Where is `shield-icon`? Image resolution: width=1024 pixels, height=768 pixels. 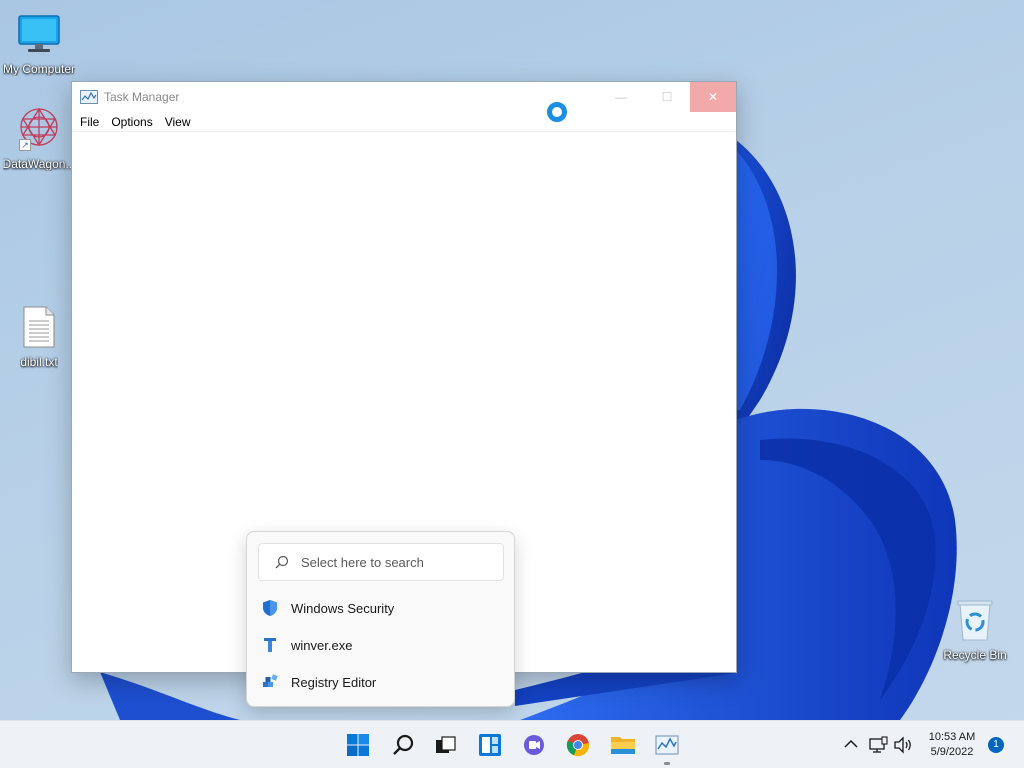 shield-icon is located at coordinates (270, 608).